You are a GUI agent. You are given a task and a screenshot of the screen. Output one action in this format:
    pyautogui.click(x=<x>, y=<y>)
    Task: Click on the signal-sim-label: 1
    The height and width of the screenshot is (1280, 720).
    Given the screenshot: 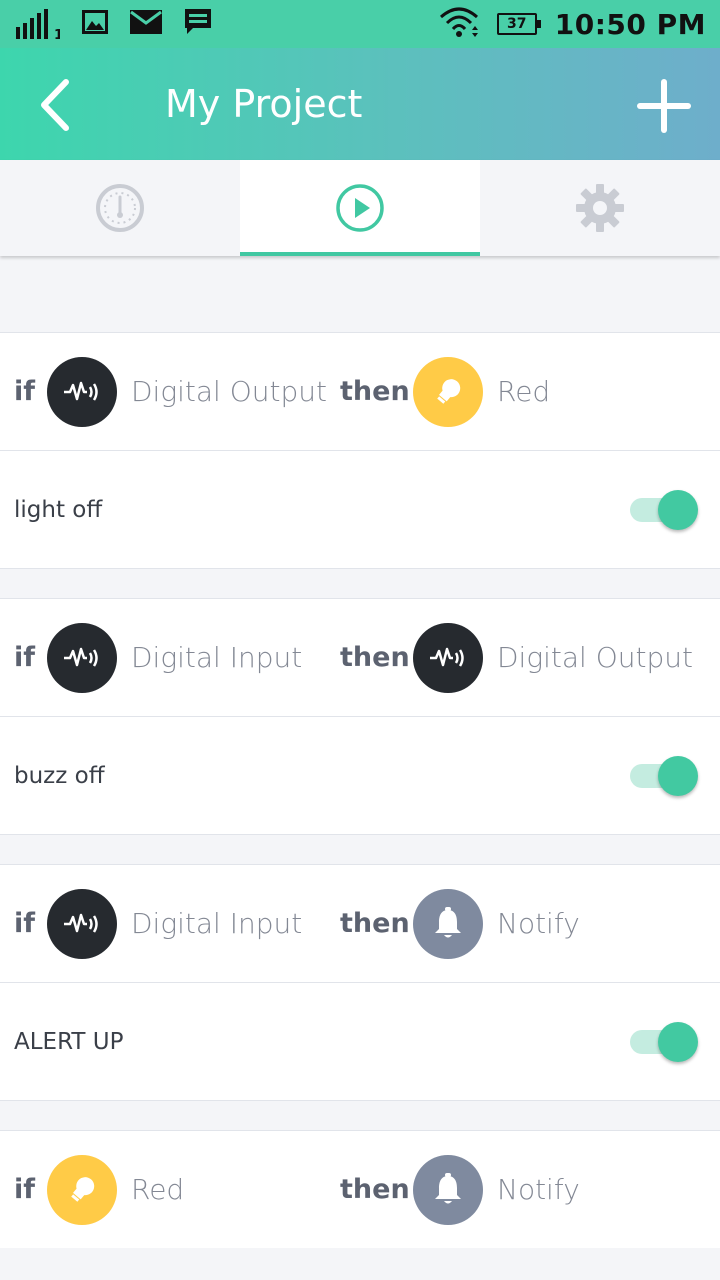 What is the action you would take?
    pyautogui.click(x=57, y=33)
    